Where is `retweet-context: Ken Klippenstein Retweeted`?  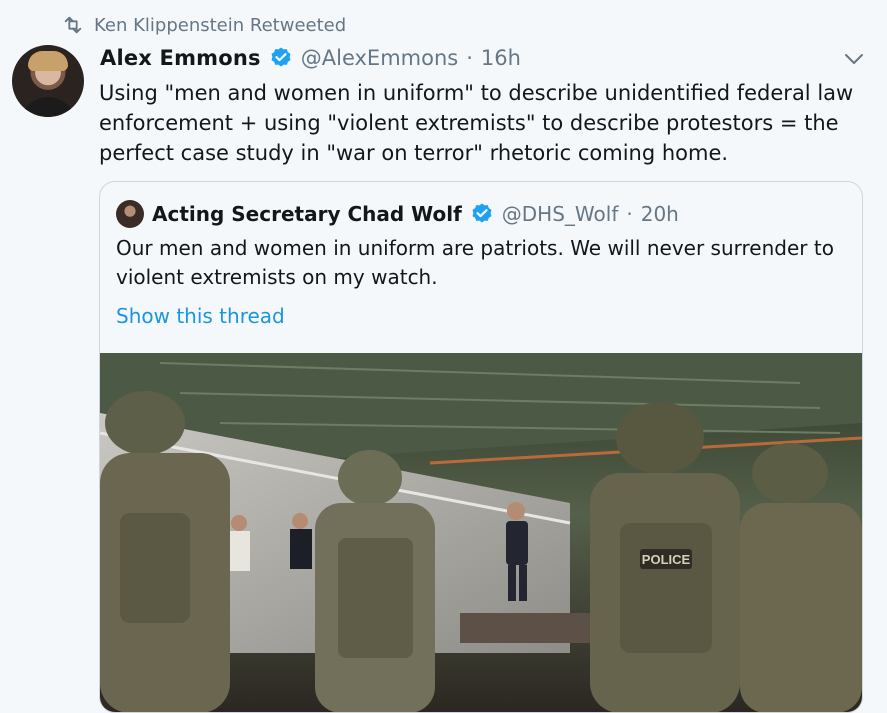
retweet-context: Ken Klippenstein Retweeted is located at coordinates (204, 25).